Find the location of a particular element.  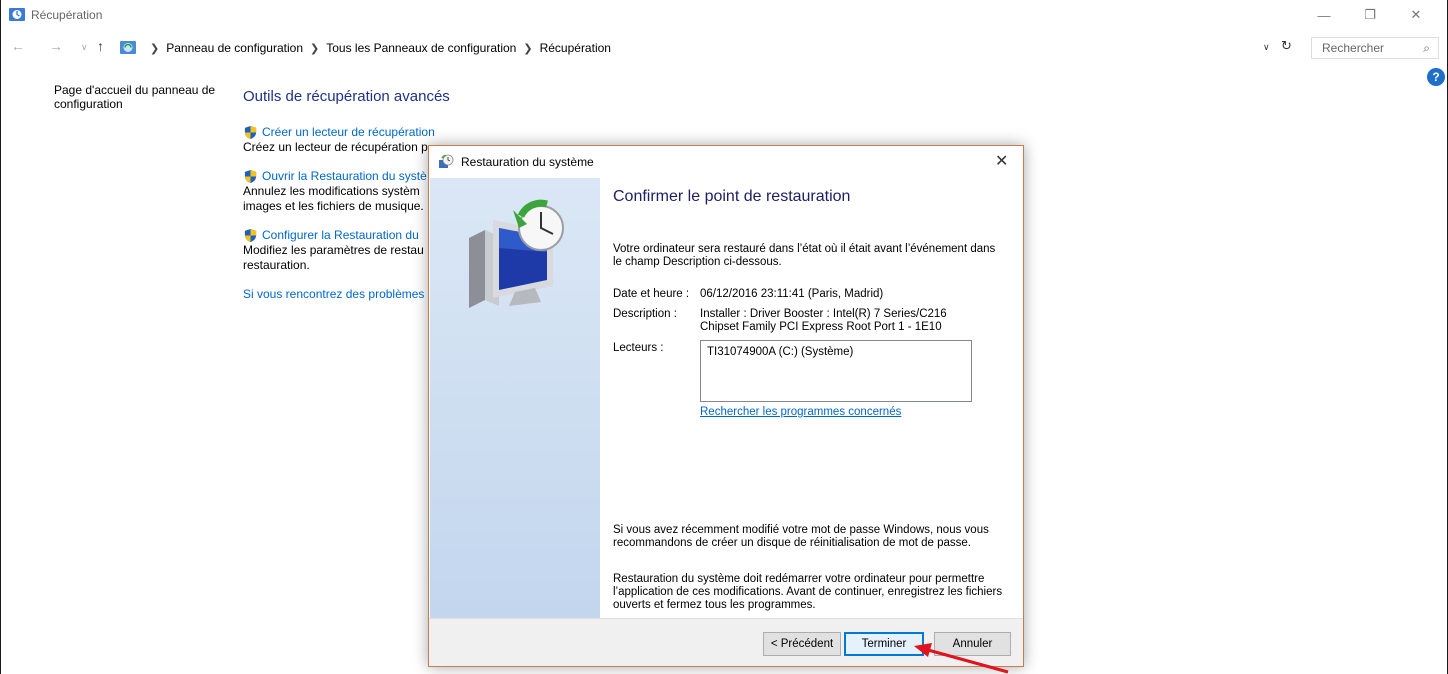

search-icon: ⌕ is located at coordinates (1426, 47).